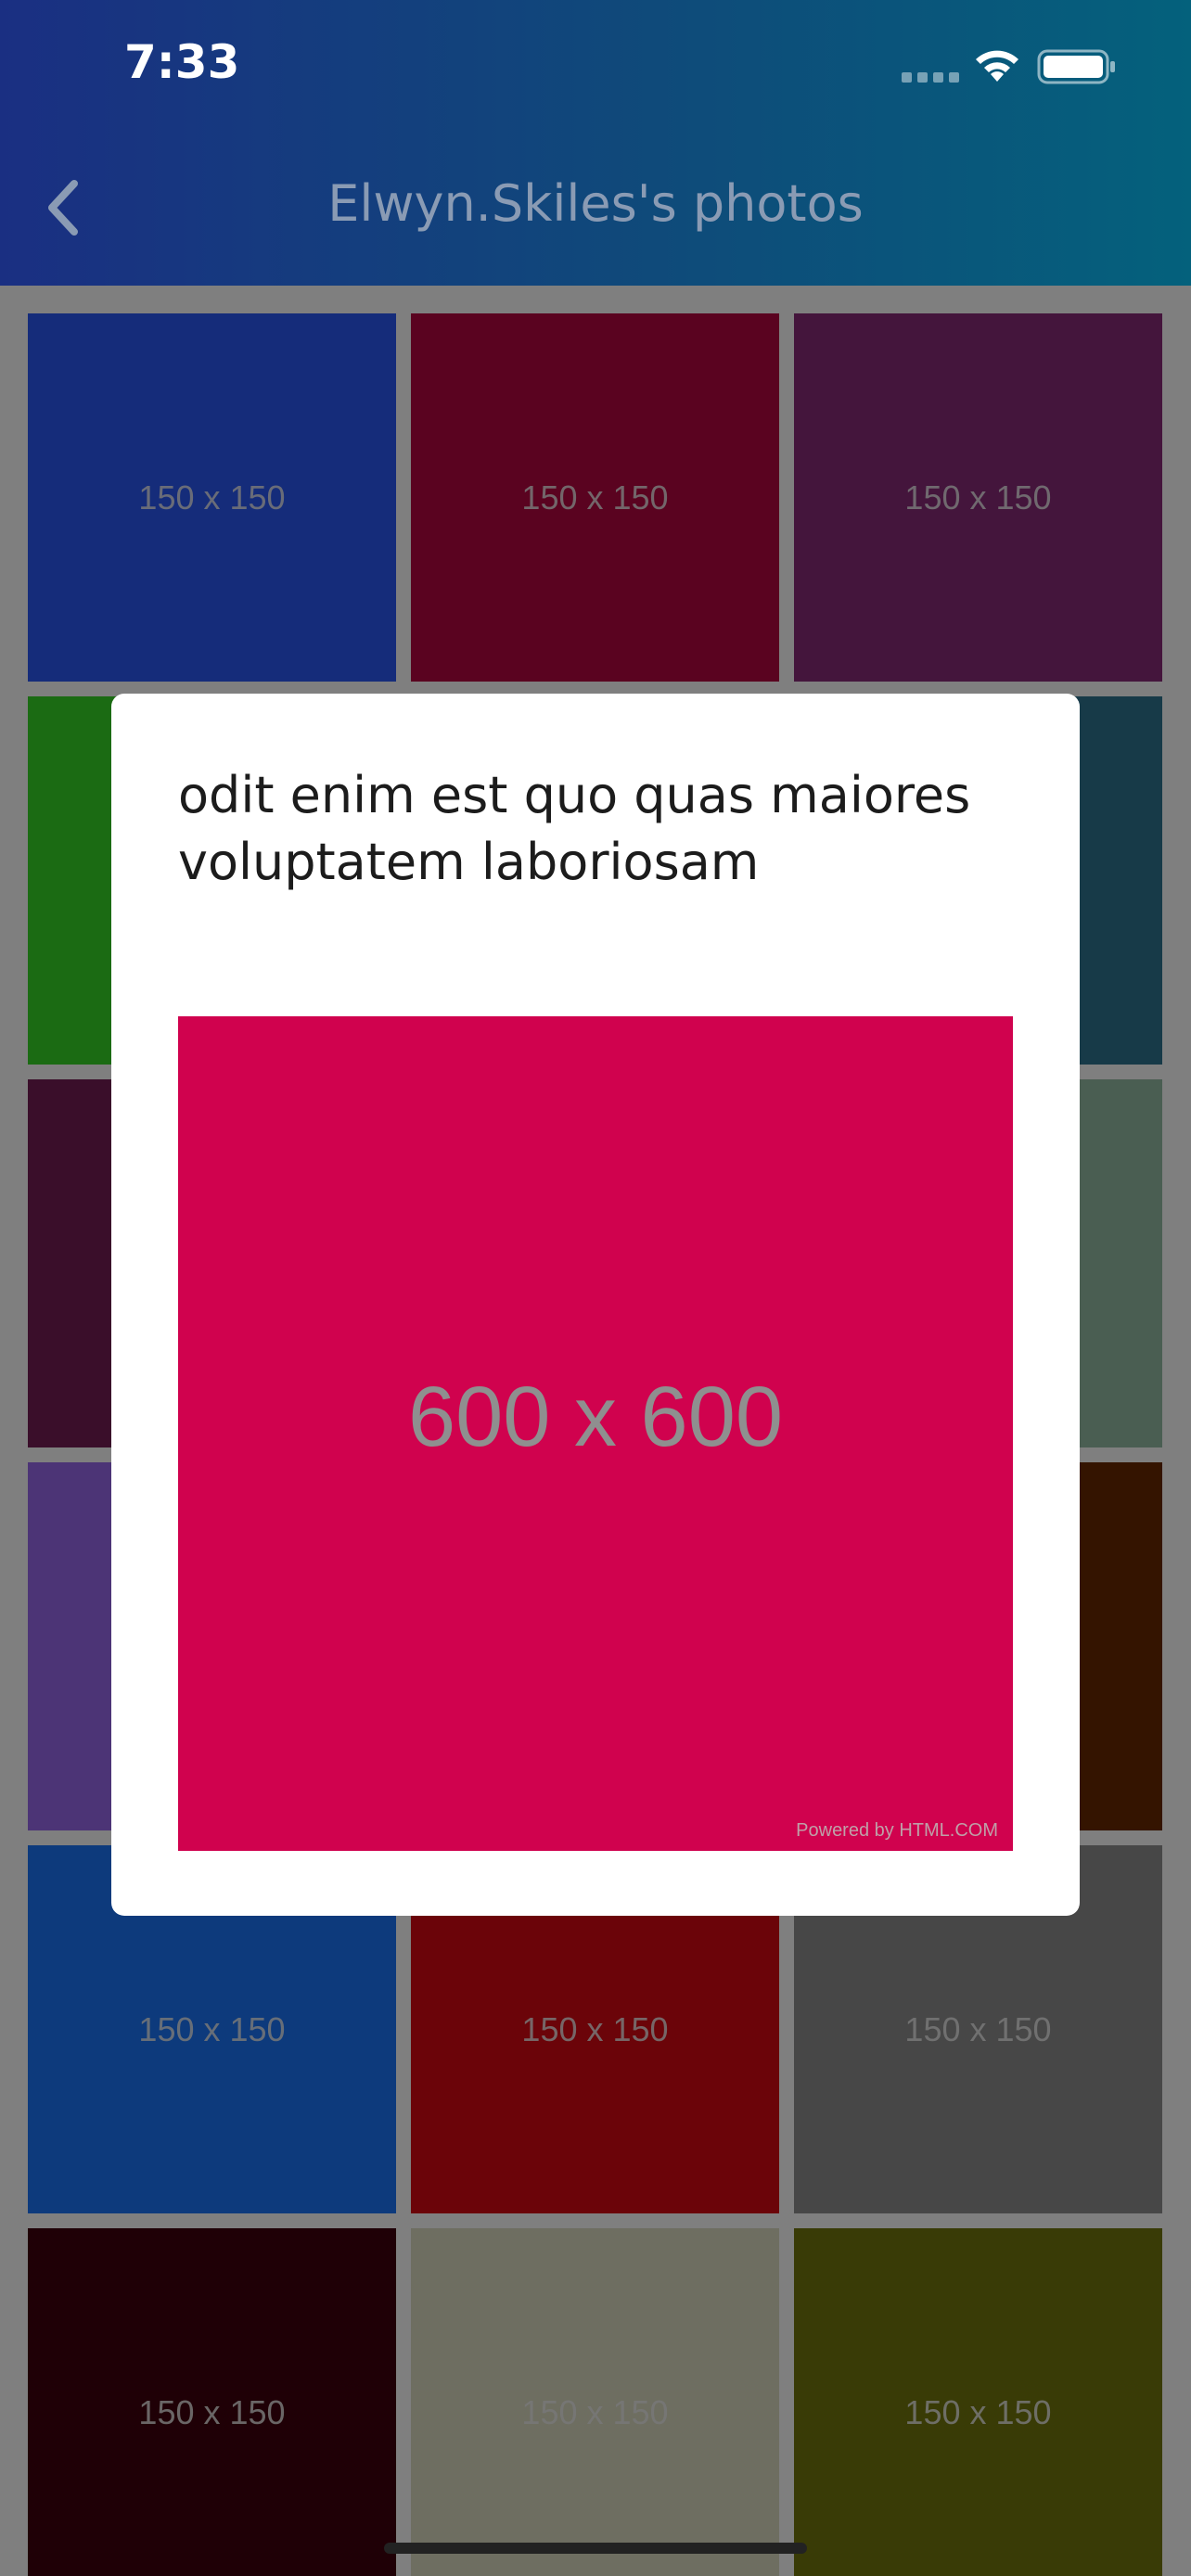  What do you see at coordinates (595, 2548) in the screenshot?
I see `home-indicator` at bounding box center [595, 2548].